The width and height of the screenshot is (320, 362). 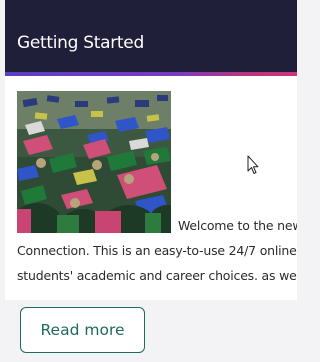 I want to click on body-text-line-1: Welcome to the new N, so click(x=237, y=225).